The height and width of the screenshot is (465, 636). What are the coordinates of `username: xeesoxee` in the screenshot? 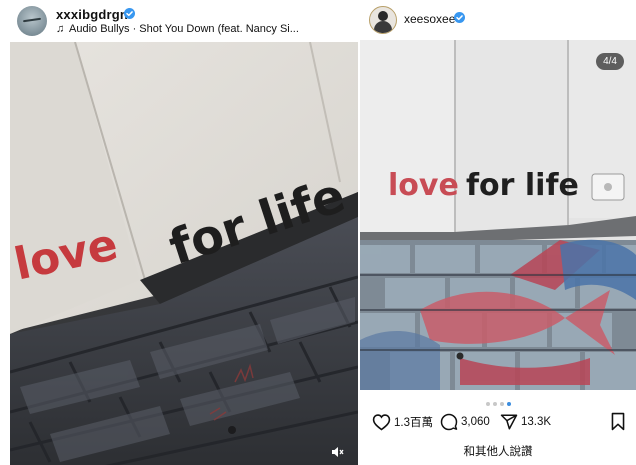 It's located at (429, 19).